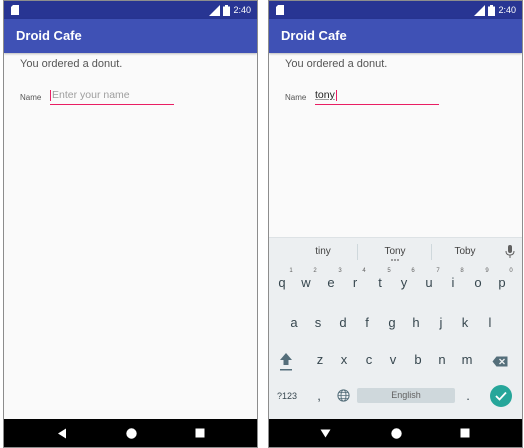 The width and height of the screenshot is (524, 448). I want to click on key-q: q, so click(282, 282).